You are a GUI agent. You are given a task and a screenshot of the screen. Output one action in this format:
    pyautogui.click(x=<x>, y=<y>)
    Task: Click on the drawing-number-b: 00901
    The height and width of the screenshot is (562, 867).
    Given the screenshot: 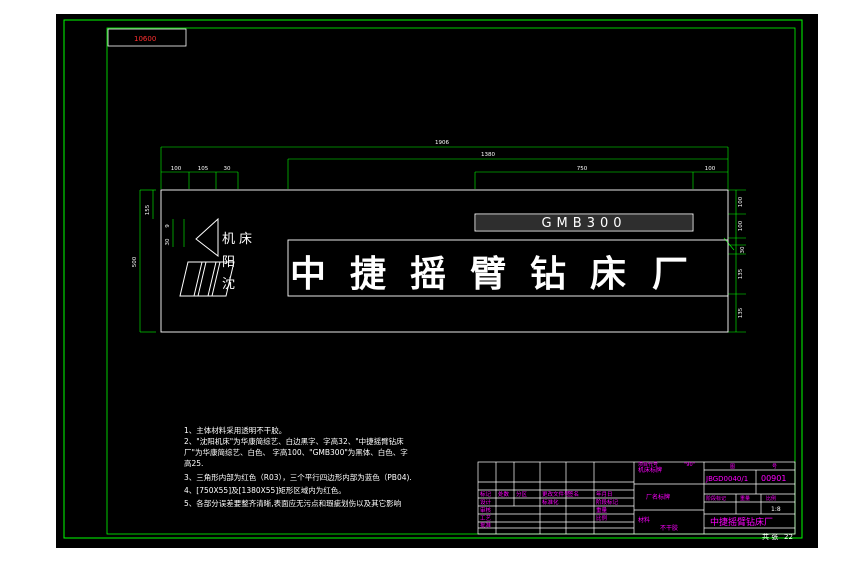 What is the action you would take?
    pyautogui.click(x=773, y=478)
    